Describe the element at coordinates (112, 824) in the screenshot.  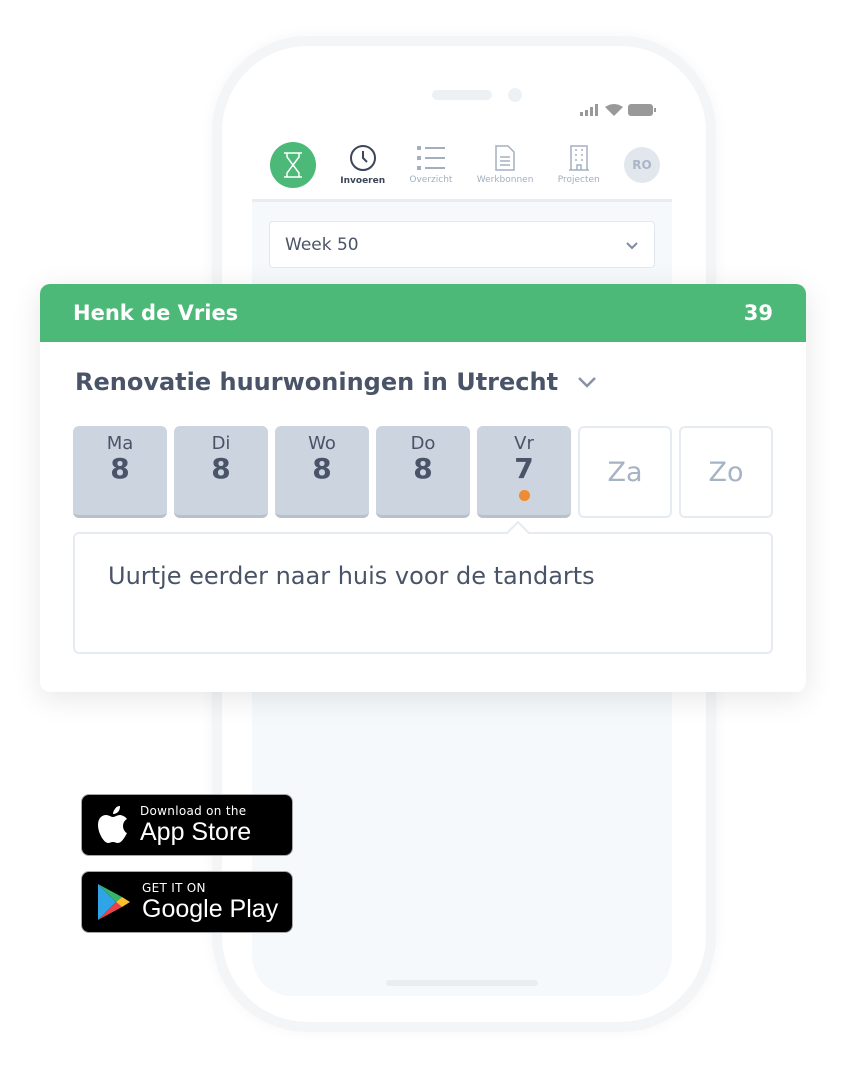
I see `apple-icon` at that location.